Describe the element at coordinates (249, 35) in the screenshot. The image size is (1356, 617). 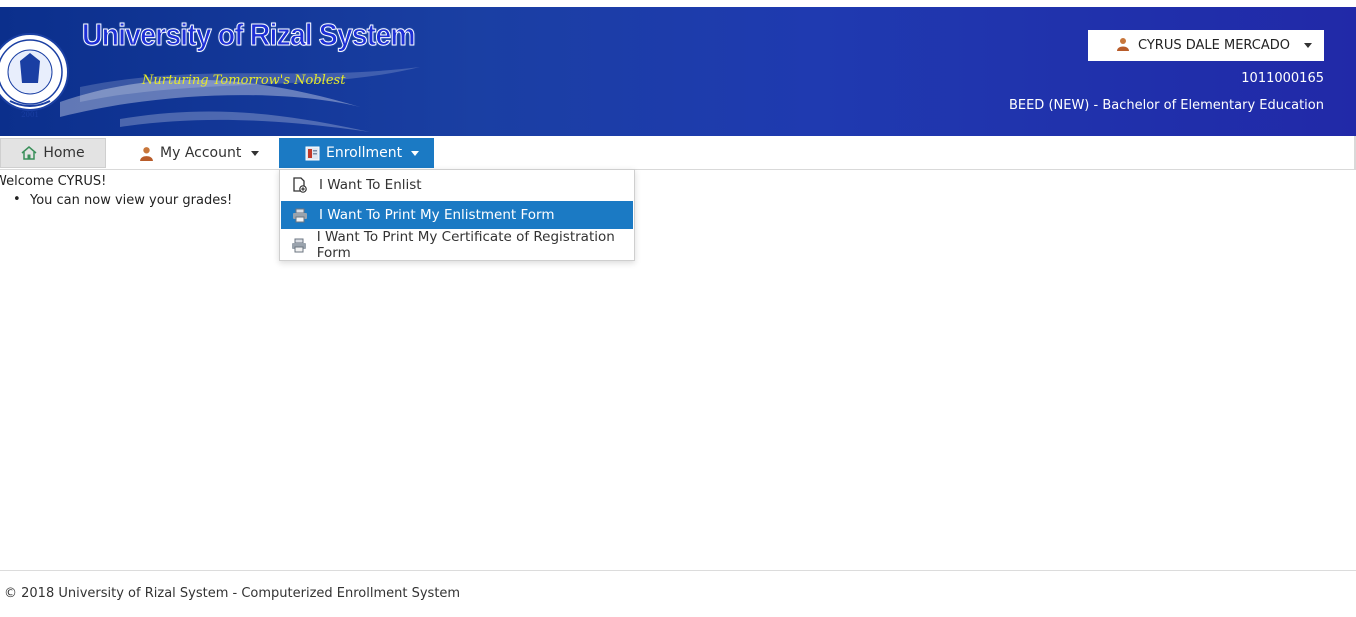
I see `university-title: University of Rizal System` at that location.